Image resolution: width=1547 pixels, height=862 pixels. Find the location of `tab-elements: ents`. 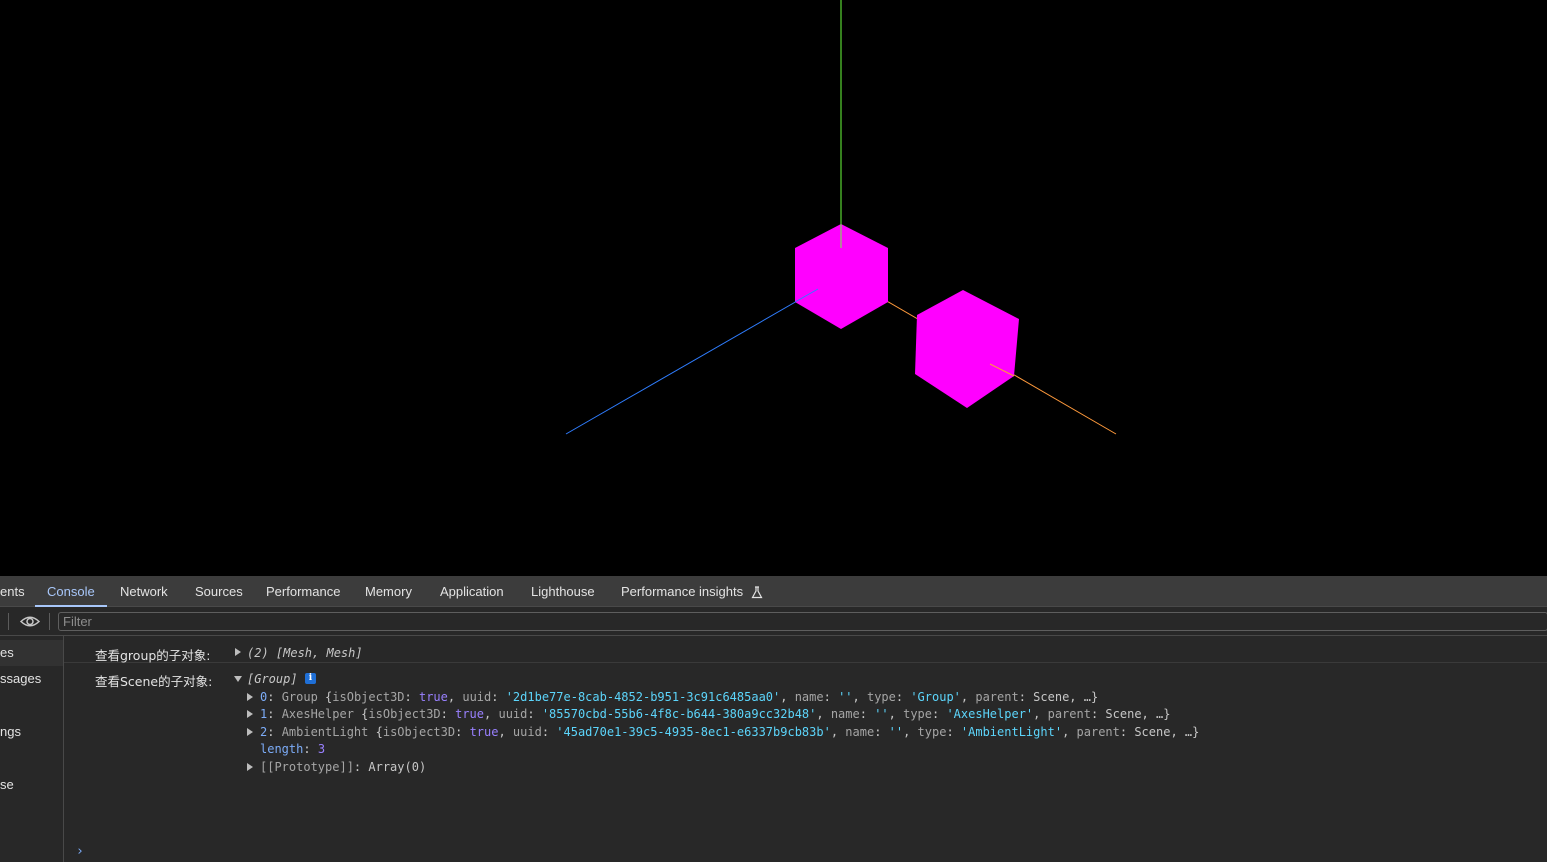

tab-elements: ents is located at coordinates (12, 591).